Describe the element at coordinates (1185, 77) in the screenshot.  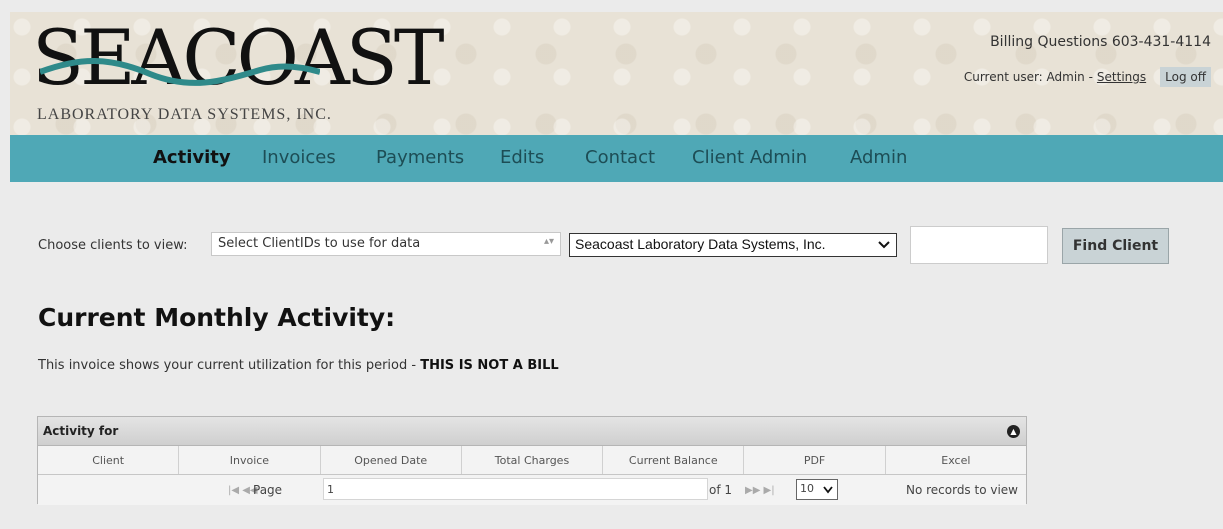
I see `logoff-button: Log off` at that location.